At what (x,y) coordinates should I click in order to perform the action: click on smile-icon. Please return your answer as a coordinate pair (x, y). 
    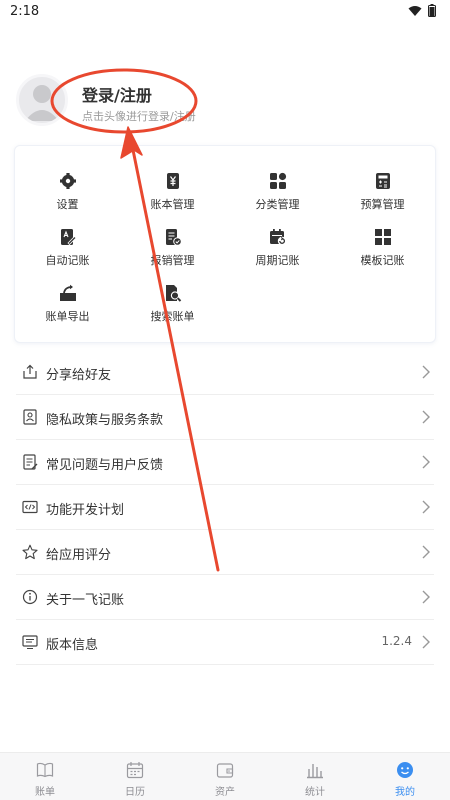
    Looking at the image, I should click on (405, 770).